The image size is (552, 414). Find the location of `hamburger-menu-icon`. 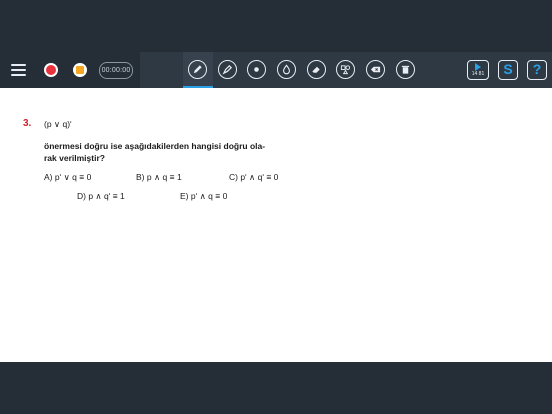

hamburger-menu-icon is located at coordinates (18, 70).